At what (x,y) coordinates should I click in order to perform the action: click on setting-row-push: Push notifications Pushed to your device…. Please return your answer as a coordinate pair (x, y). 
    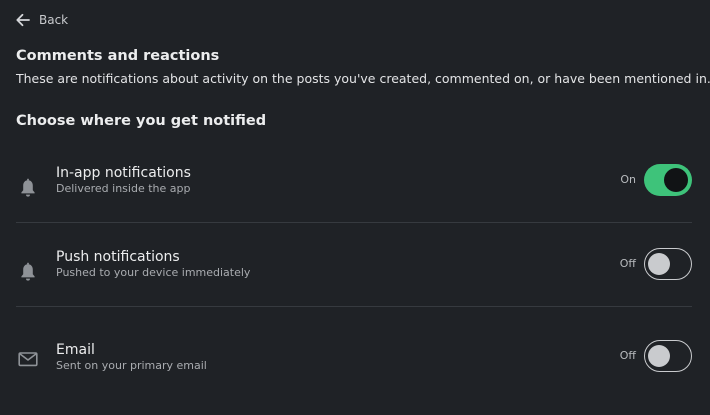
    Looking at the image, I should click on (354, 273).